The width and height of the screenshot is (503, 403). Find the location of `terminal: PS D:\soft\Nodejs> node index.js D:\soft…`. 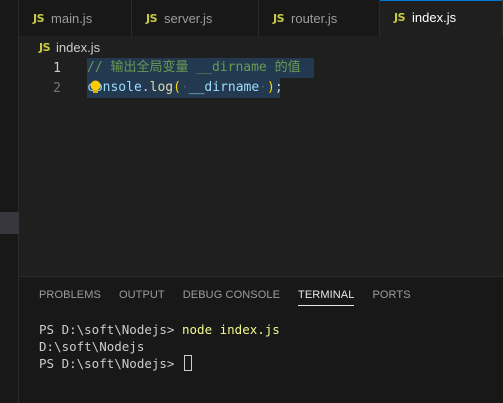

terminal: PS D:\soft\Nodejs> node index.js D:\soft… is located at coordinates (271, 346).